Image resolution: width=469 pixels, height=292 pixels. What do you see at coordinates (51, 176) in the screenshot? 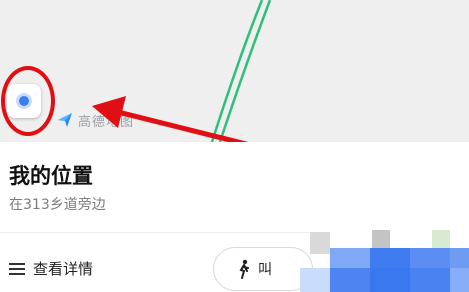
I see `location-title: 我的位置` at bounding box center [51, 176].